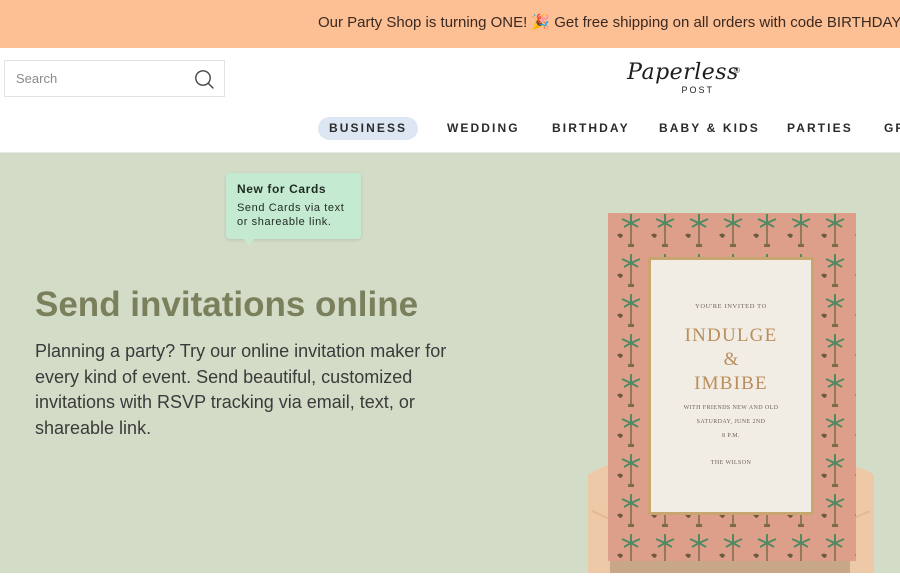 The width and height of the screenshot is (900, 580). Describe the element at coordinates (368, 128) in the screenshot. I see `nav-item-business: BUSINESS` at that location.